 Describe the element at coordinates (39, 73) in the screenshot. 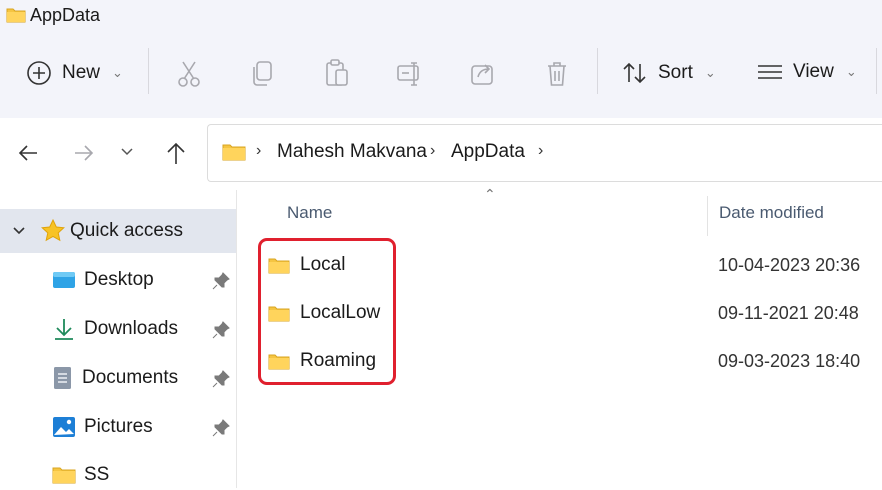

I see `plus-circle-icon` at that location.